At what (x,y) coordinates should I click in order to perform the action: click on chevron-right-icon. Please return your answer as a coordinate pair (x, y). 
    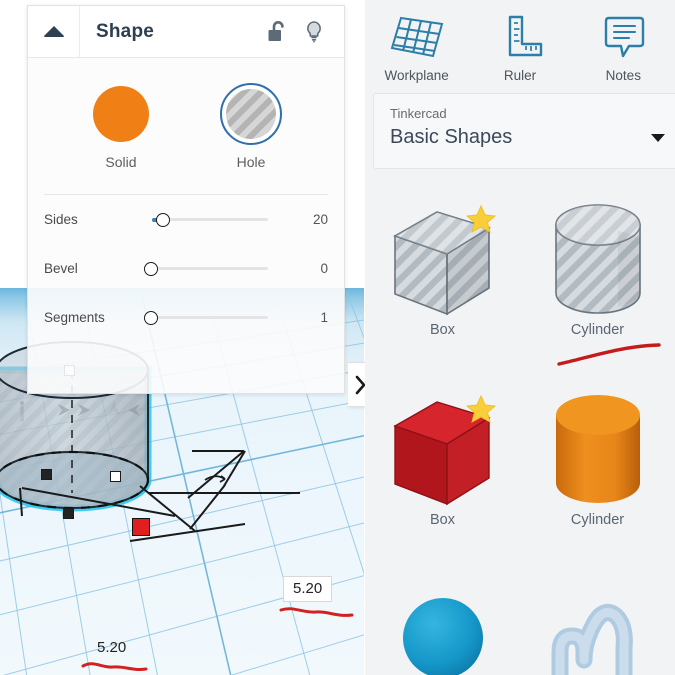
    Looking at the image, I should click on (360, 384).